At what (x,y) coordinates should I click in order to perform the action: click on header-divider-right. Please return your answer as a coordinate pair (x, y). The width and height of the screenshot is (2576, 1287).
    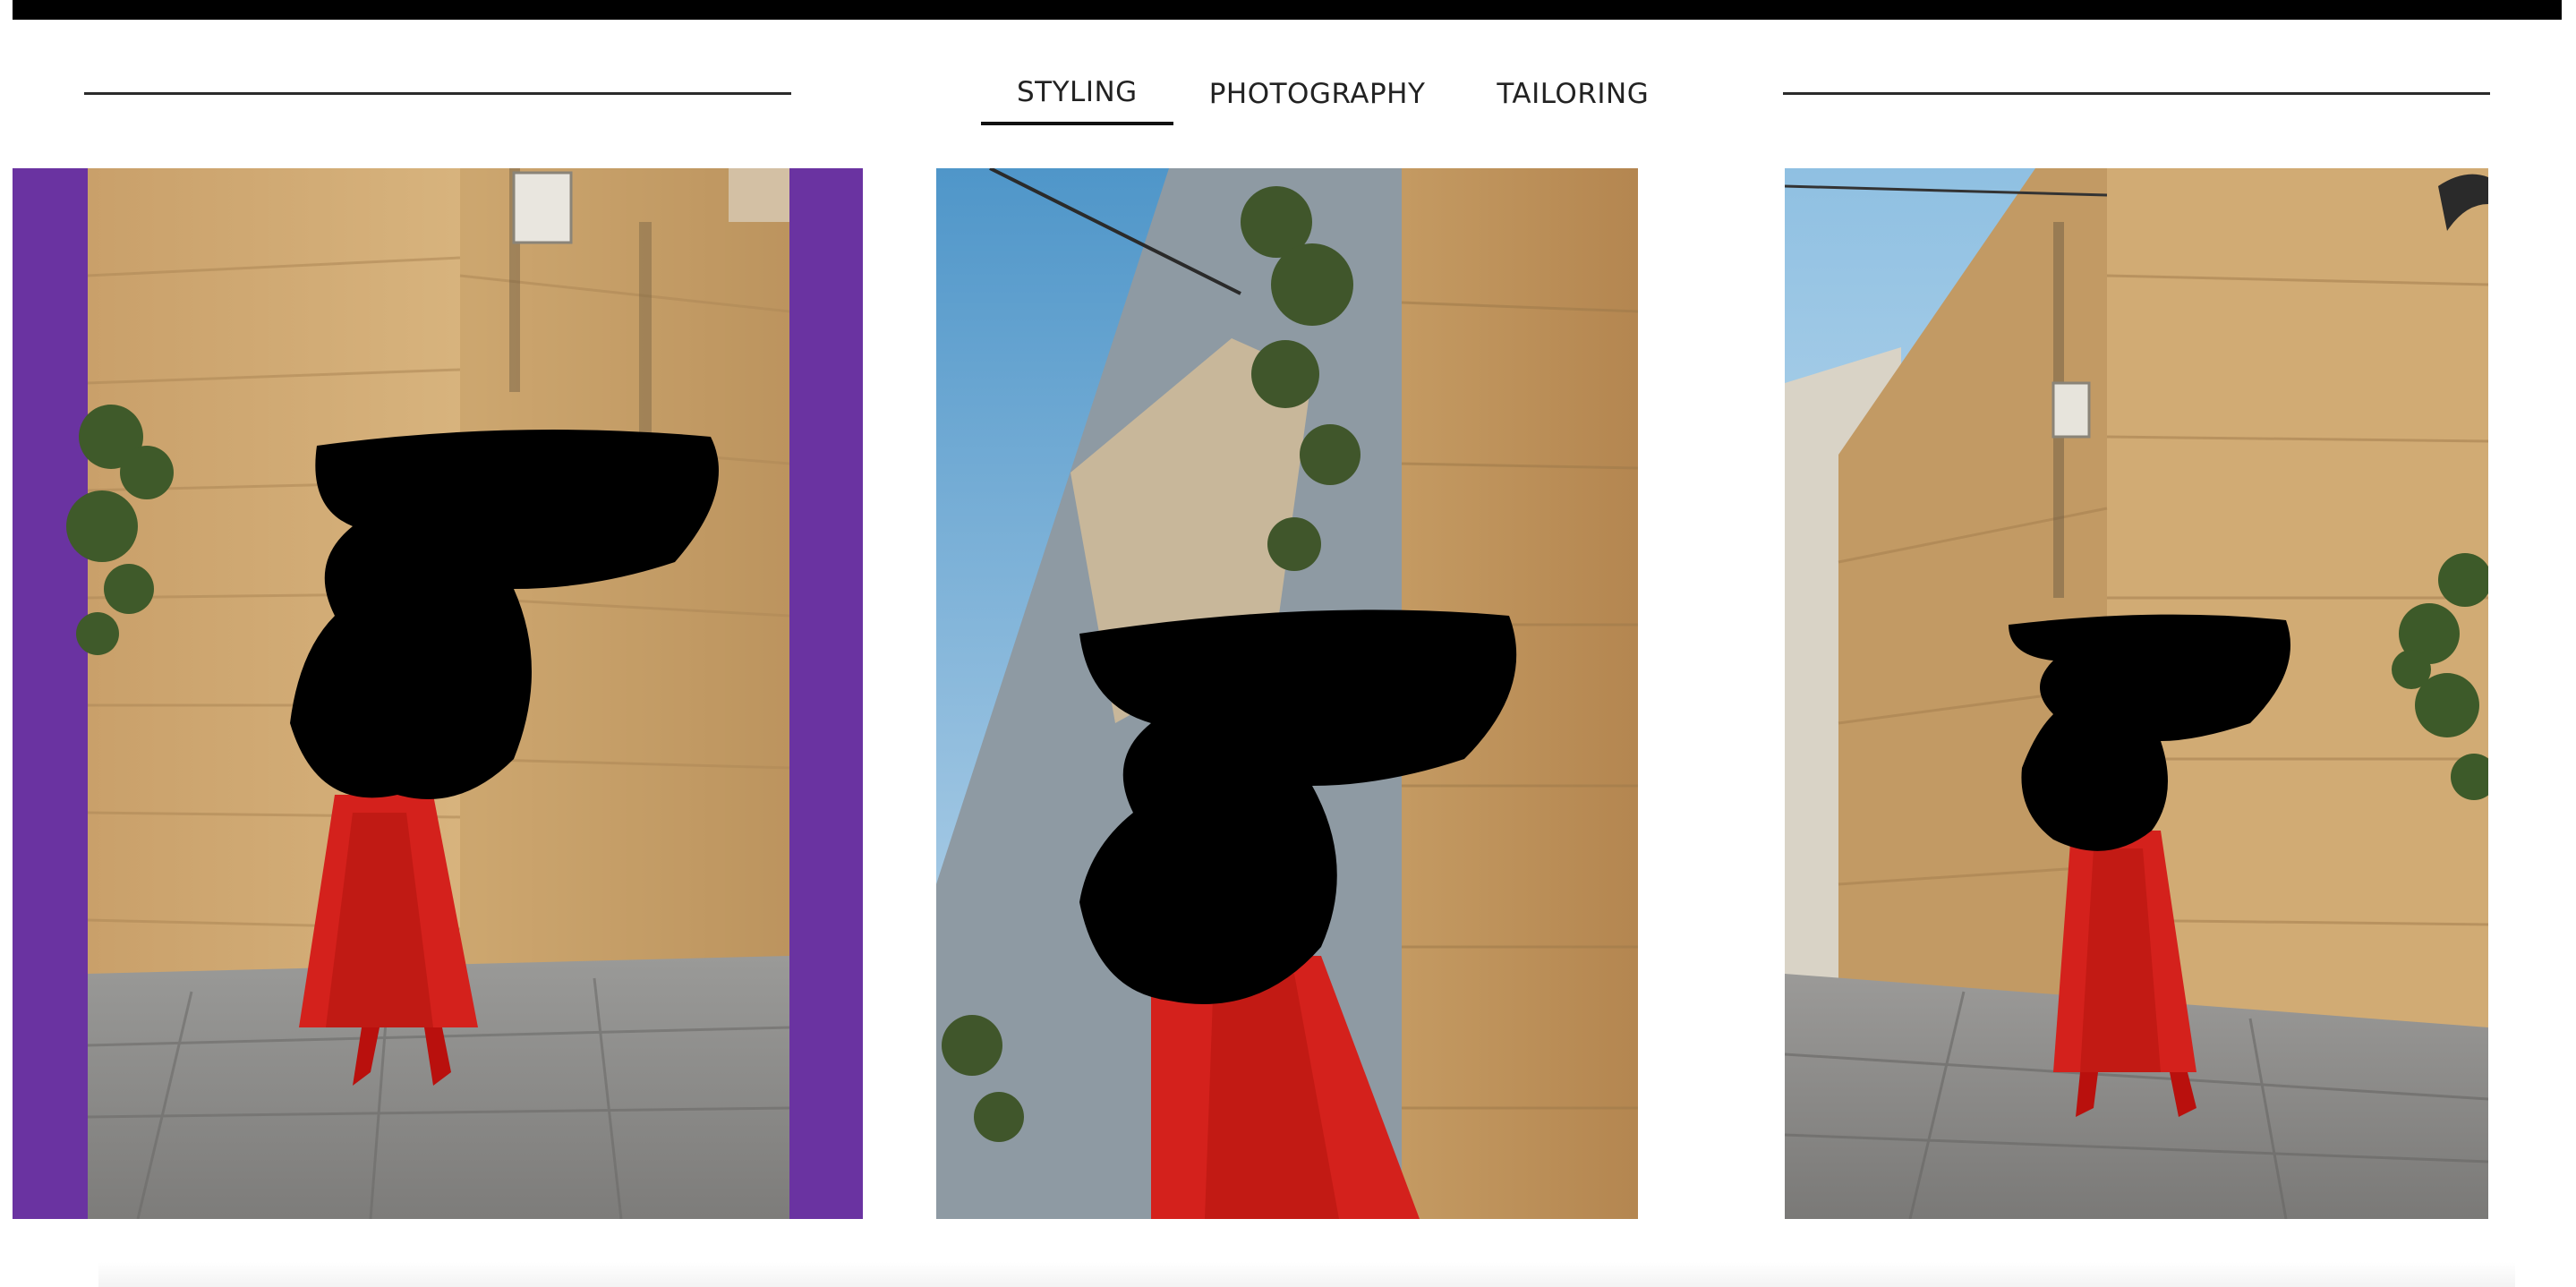
    Looking at the image, I should click on (2136, 93).